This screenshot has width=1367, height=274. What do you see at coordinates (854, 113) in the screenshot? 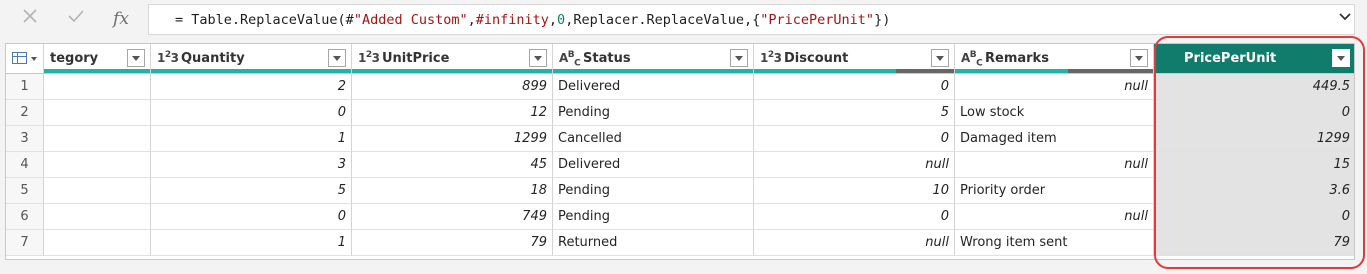
I see `cell-discount: 5` at bounding box center [854, 113].